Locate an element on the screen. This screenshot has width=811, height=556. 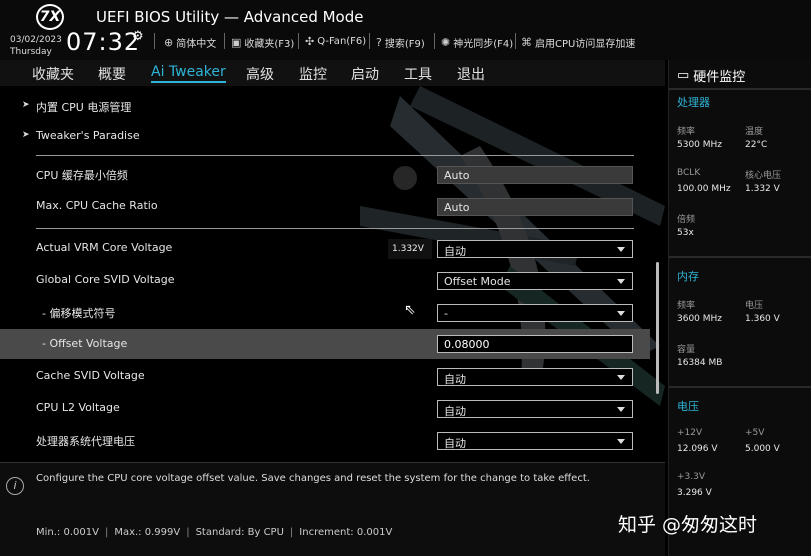
standard-value: Standard: By CPU is located at coordinates (239, 532).